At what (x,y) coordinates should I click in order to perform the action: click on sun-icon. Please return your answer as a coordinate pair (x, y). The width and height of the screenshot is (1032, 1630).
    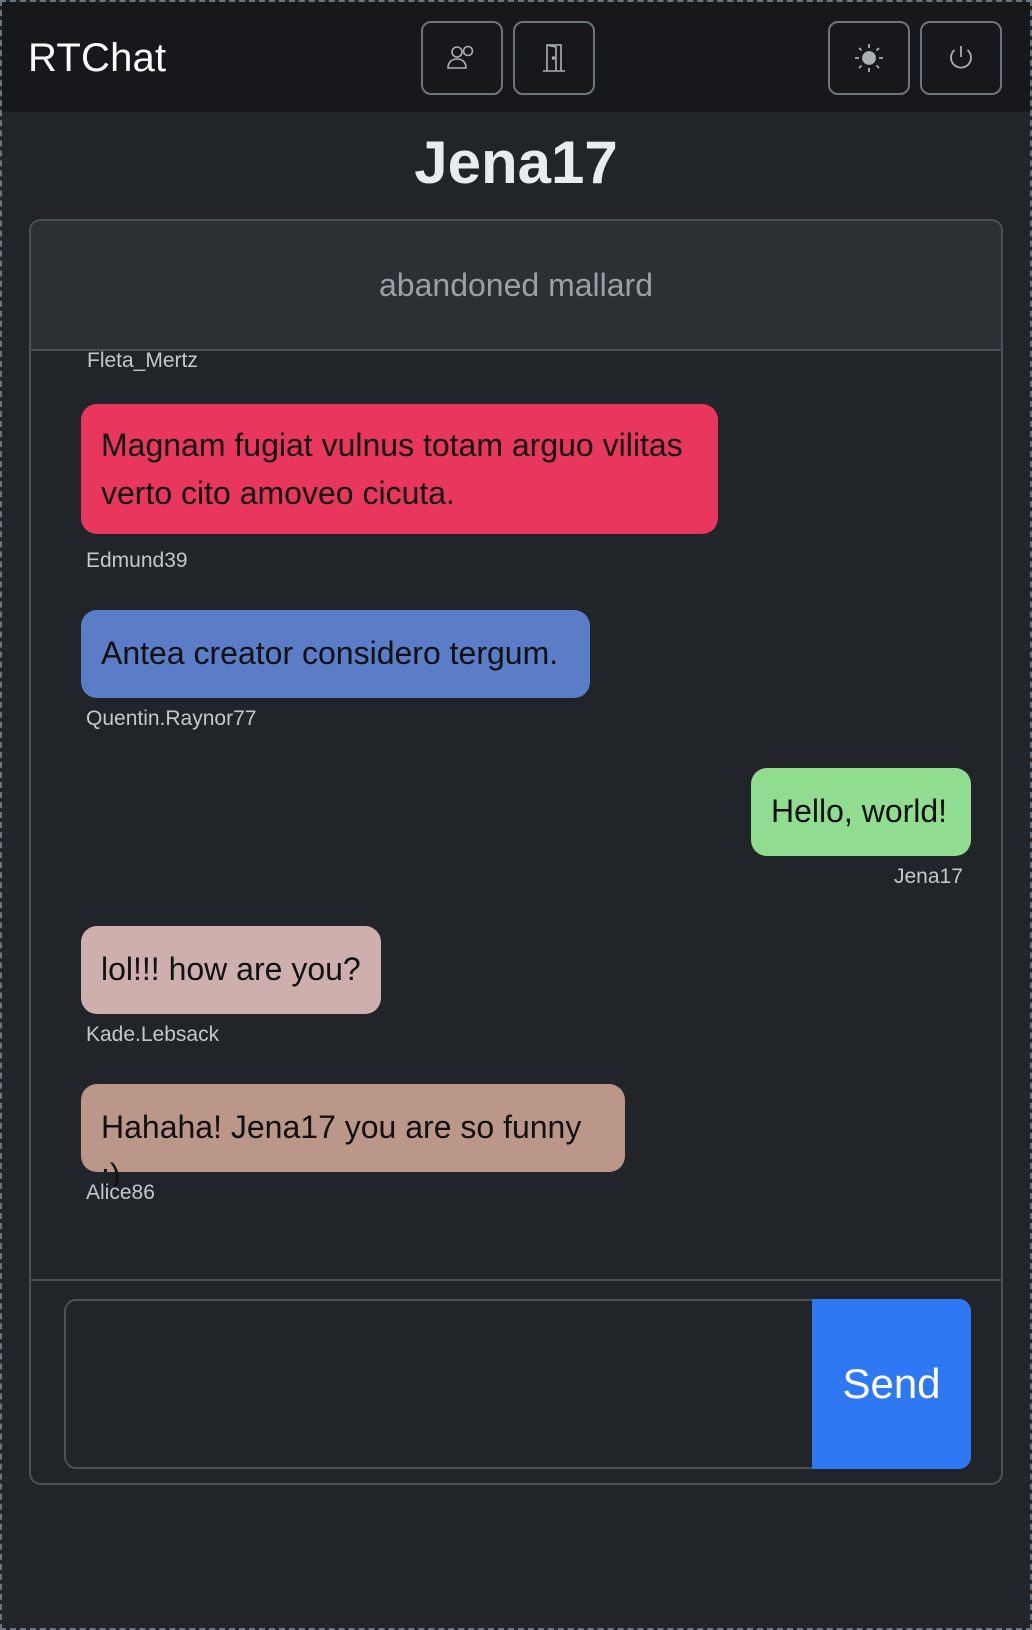
    Looking at the image, I should click on (869, 58).